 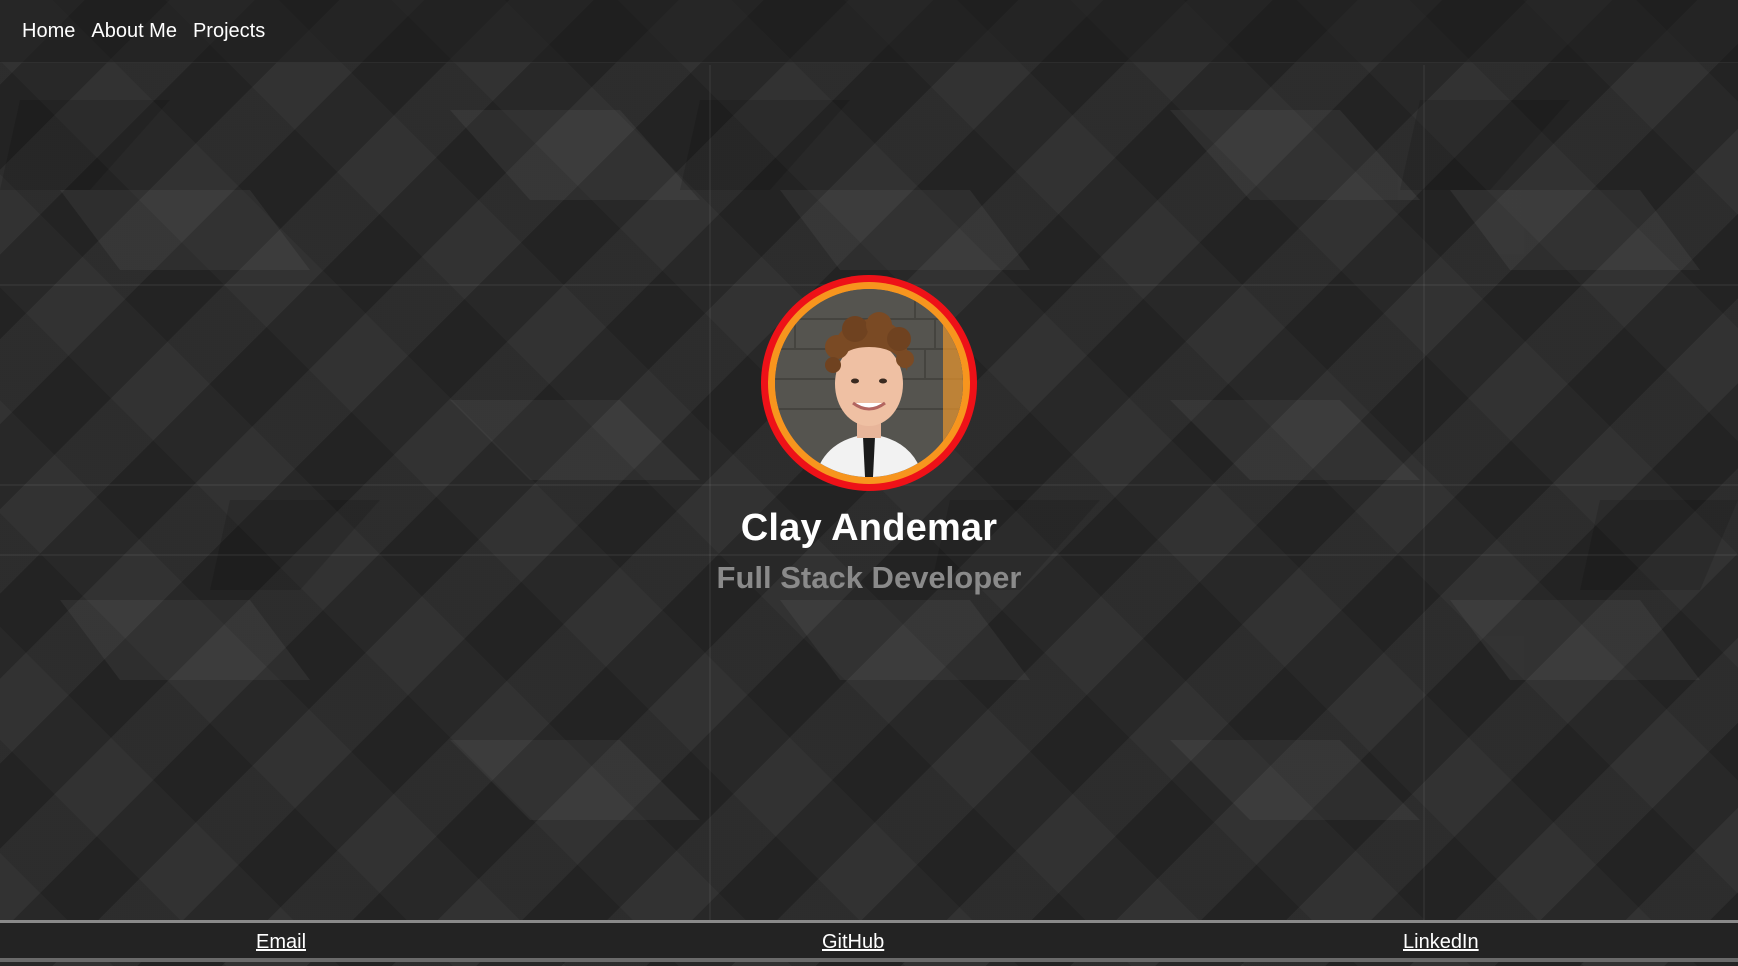 What do you see at coordinates (869, 31) in the screenshot?
I see `top-navbar: Home About Me Projects` at bounding box center [869, 31].